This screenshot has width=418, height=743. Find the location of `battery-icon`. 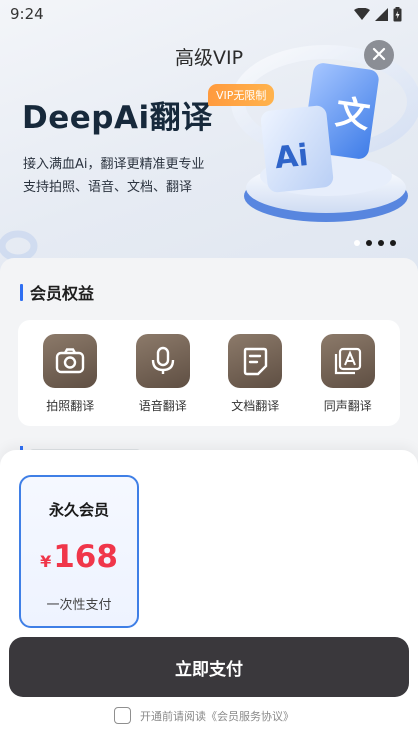

battery-icon is located at coordinates (397, 14).